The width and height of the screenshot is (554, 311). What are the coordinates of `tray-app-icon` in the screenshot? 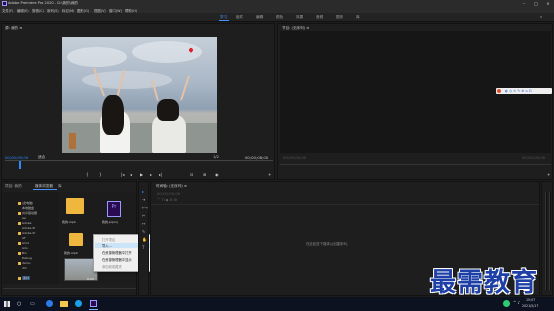 It's located at (506, 303).